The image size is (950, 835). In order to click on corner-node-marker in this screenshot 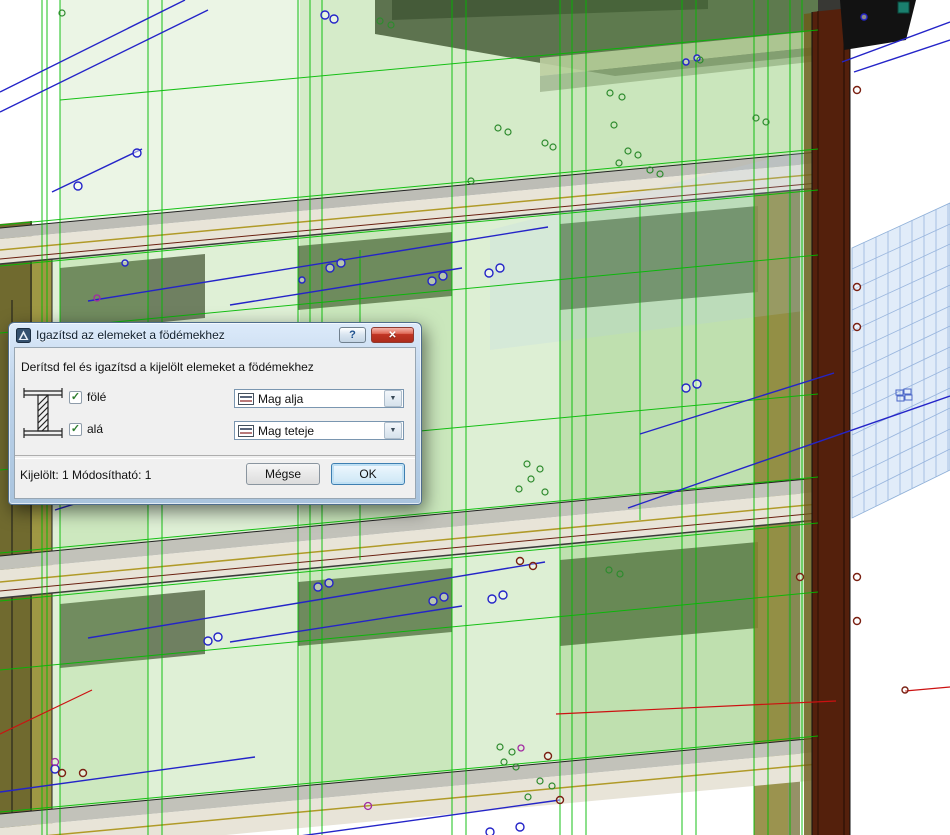, I will do `click(903, 7)`.